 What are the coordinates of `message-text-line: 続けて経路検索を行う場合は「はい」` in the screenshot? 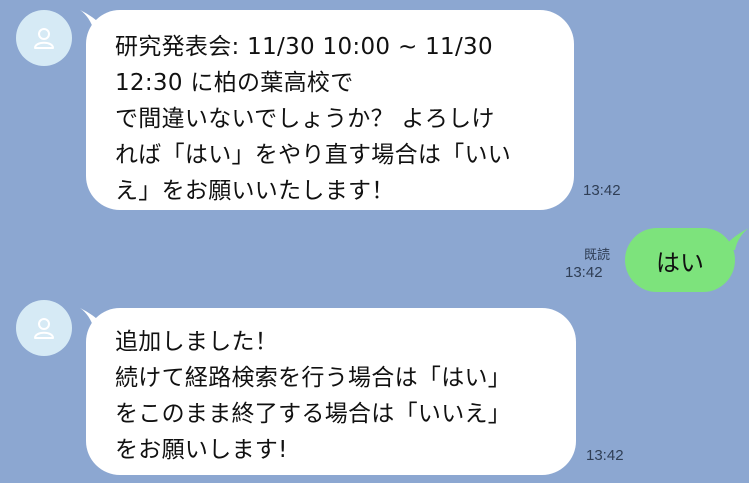 It's located at (313, 378).